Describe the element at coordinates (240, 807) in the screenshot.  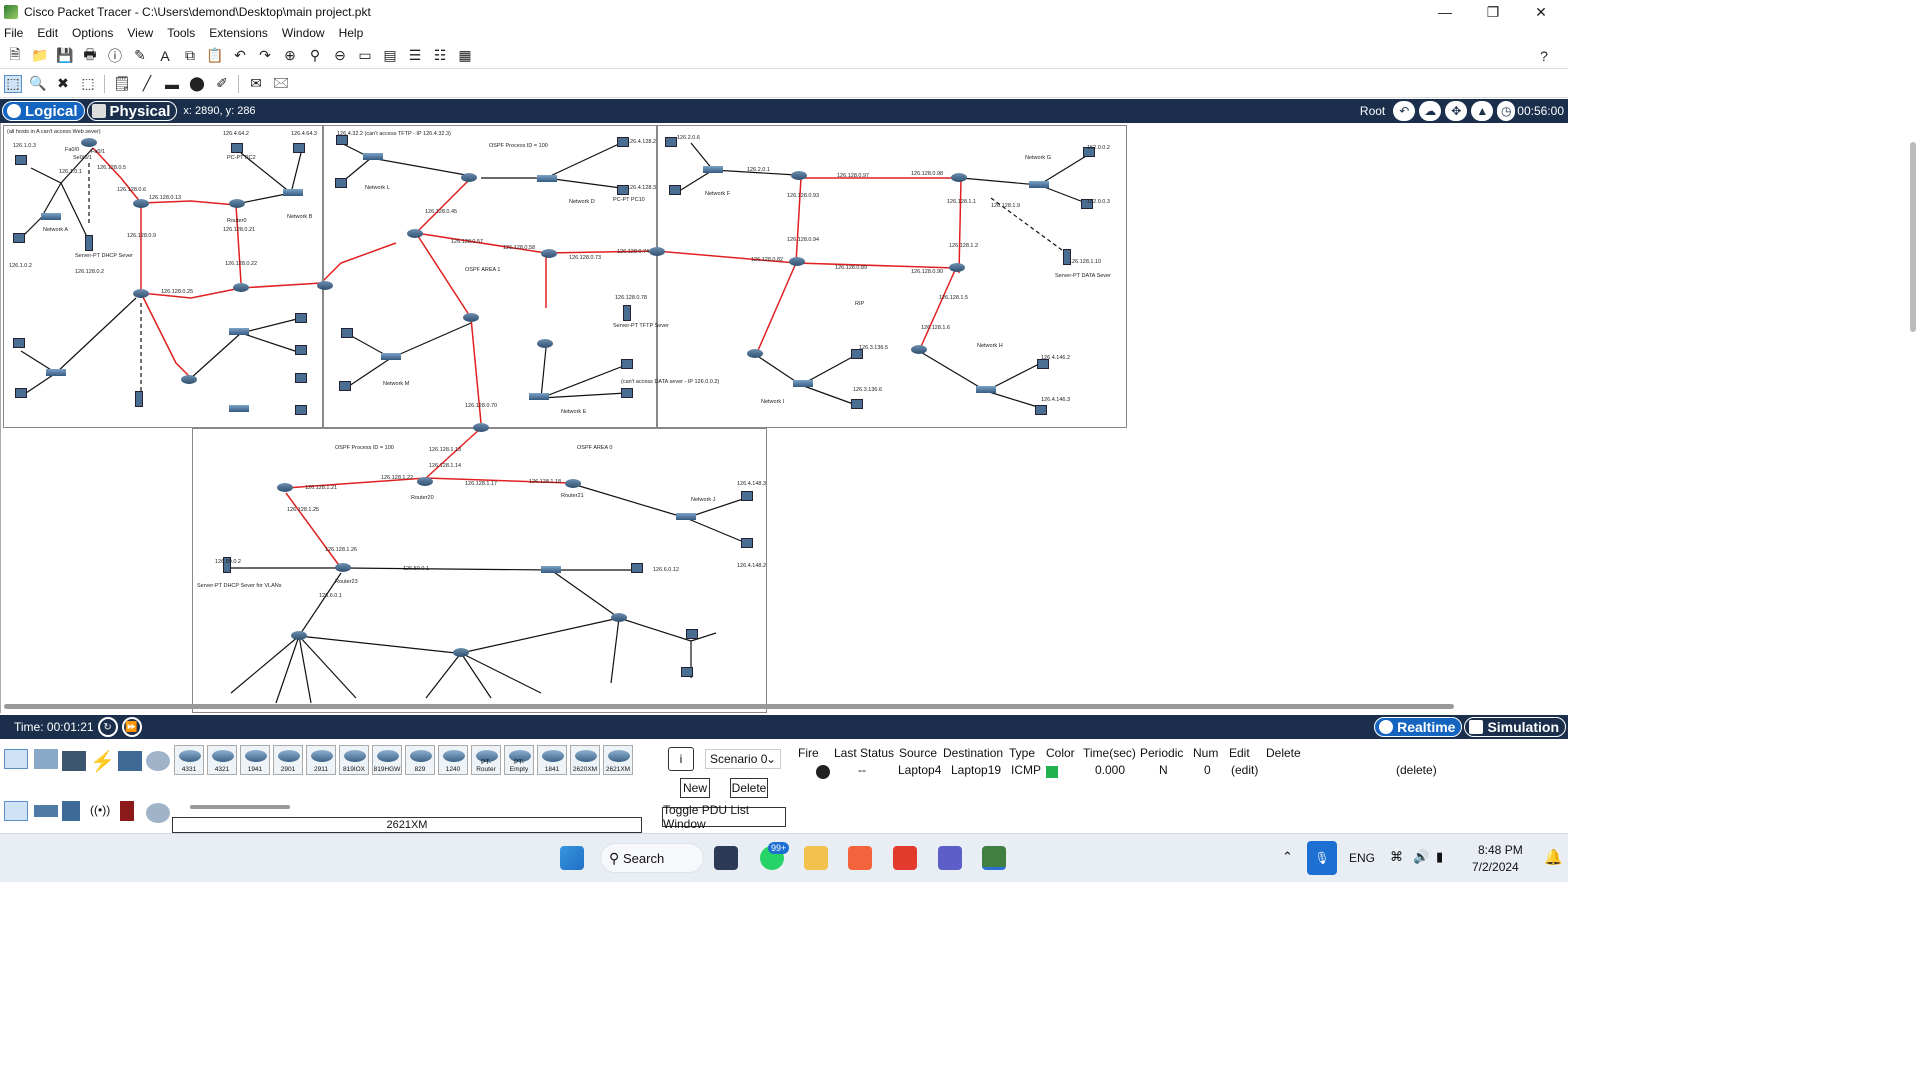
I see `model-list-scrollbar` at that location.